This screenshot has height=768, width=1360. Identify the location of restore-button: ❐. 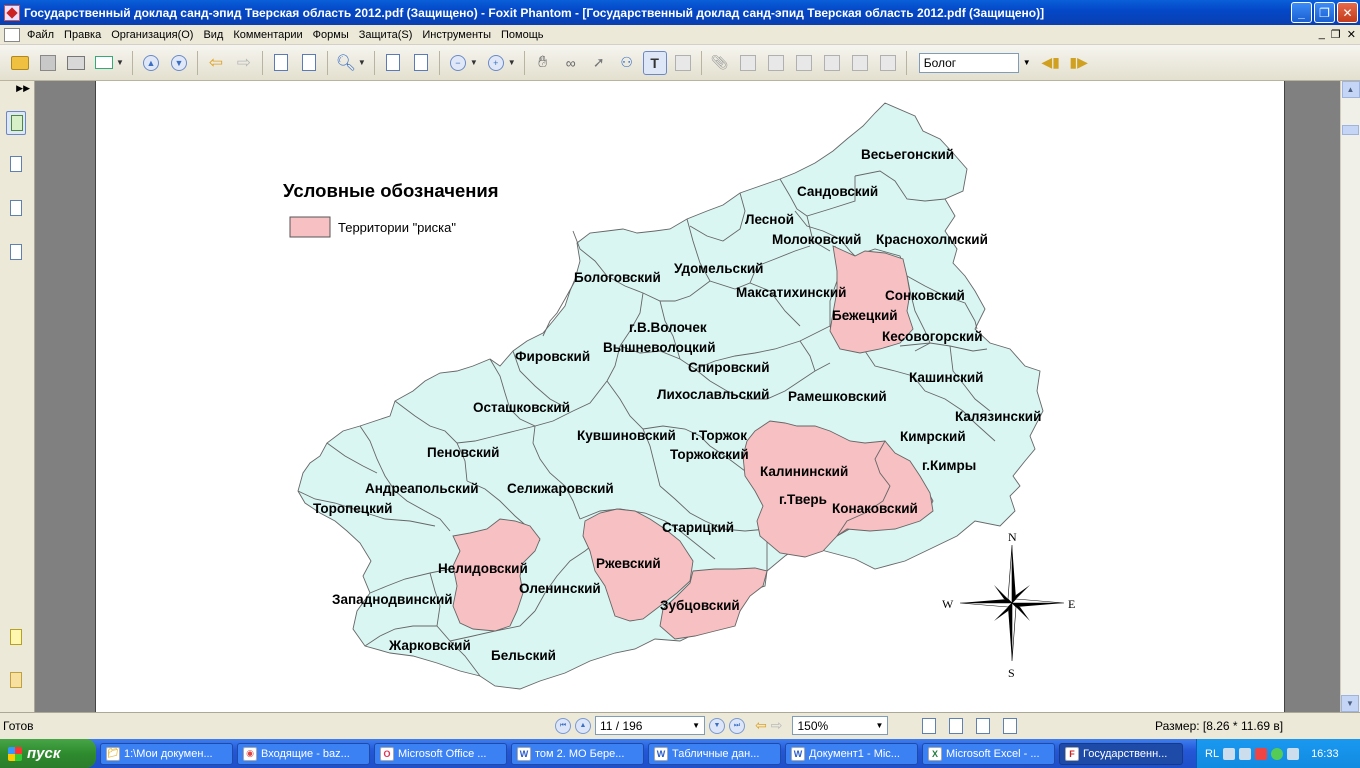
(1324, 12).